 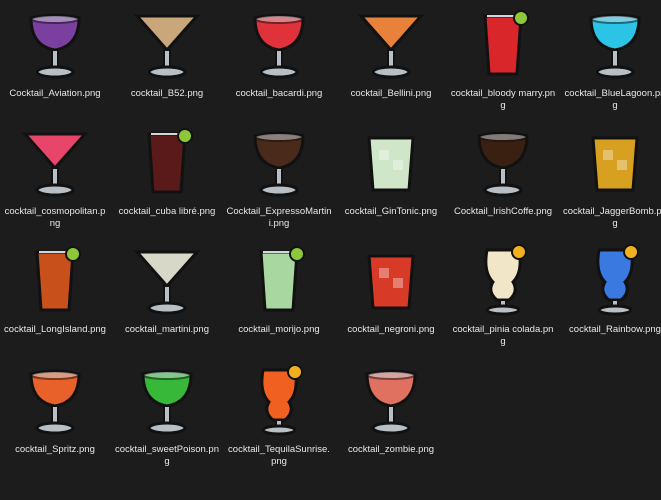 I want to click on file-item: cocktail_cosmopolitan.png, so click(x=55, y=178).